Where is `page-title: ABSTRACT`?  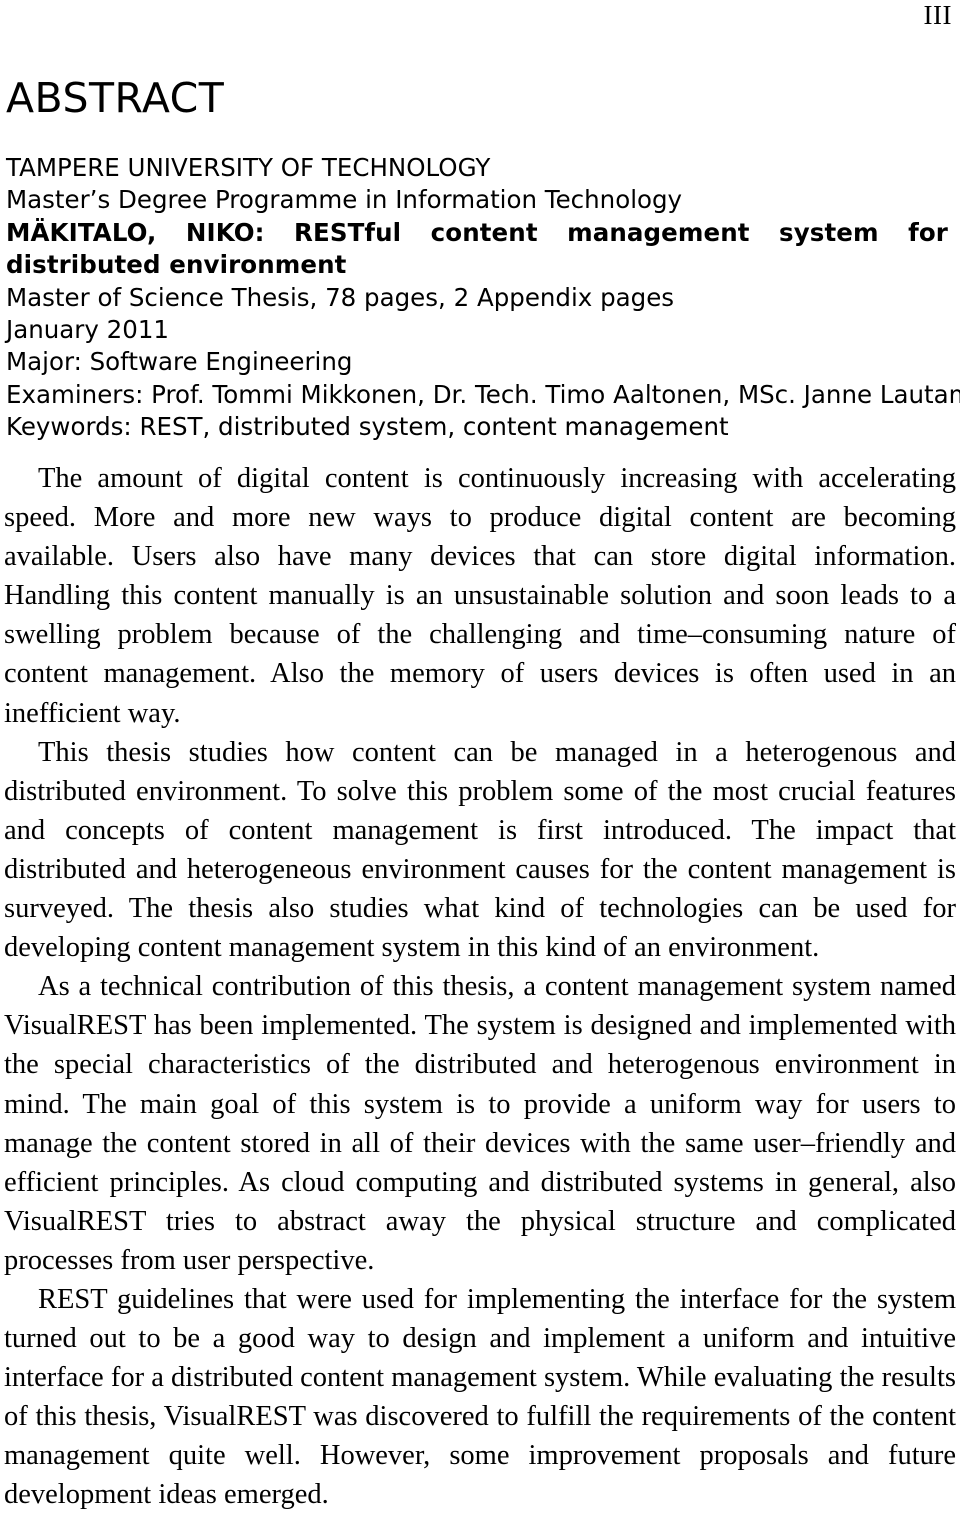
page-title: ABSTRACT is located at coordinates (115, 98).